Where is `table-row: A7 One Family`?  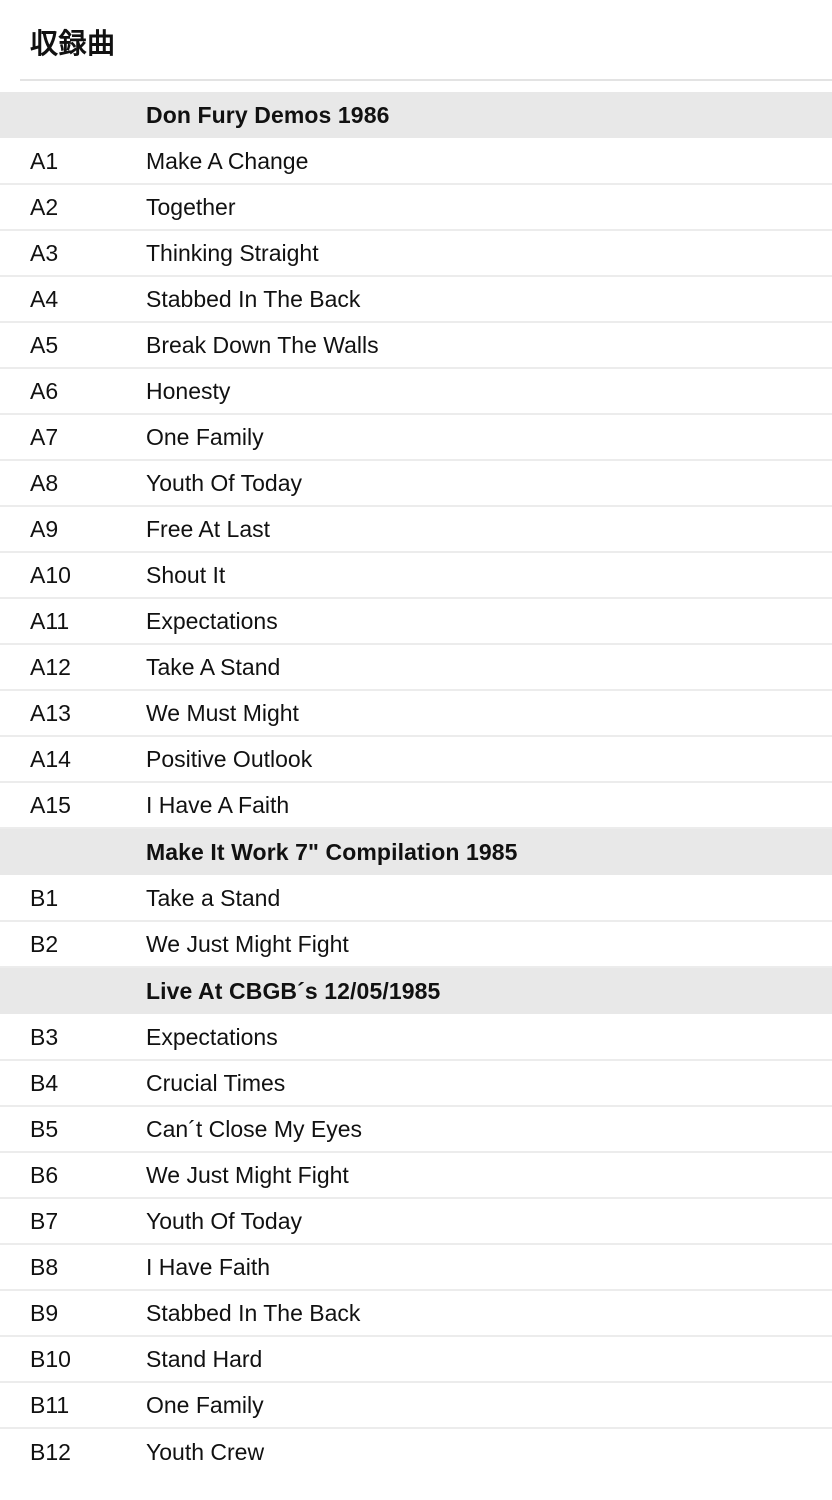 table-row: A7 One Family is located at coordinates (416, 437).